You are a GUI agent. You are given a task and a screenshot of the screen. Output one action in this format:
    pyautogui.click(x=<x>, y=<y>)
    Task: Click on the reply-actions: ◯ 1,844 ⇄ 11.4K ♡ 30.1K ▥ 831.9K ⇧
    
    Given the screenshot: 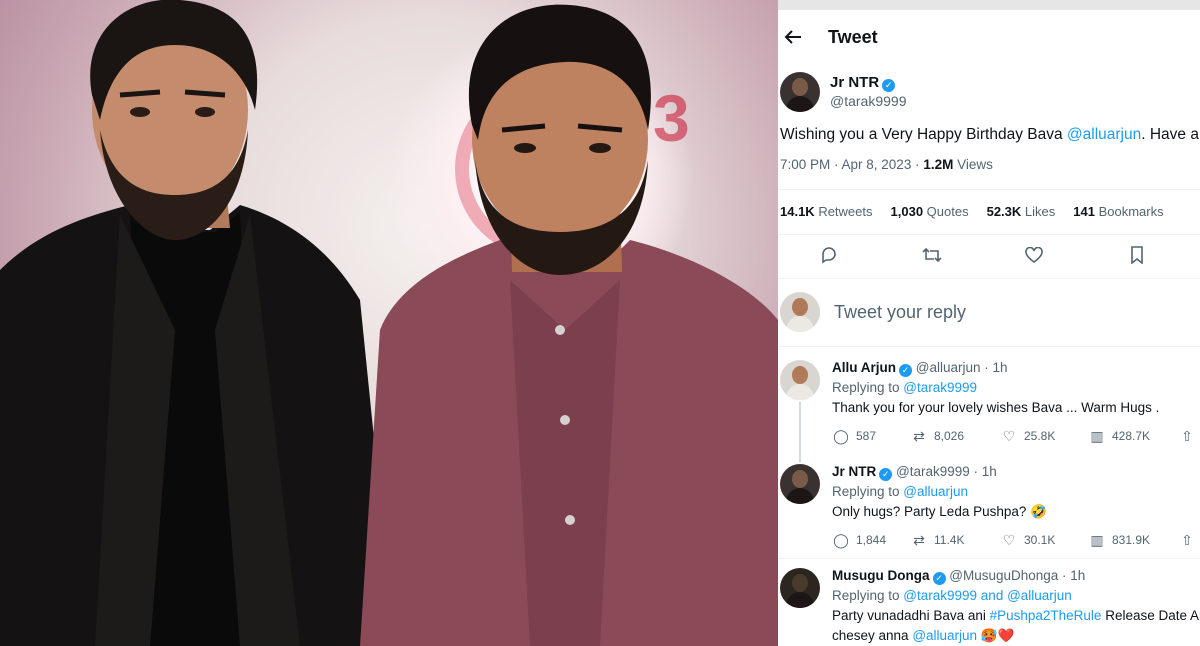 What is the action you would take?
    pyautogui.click(x=1016, y=540)
    